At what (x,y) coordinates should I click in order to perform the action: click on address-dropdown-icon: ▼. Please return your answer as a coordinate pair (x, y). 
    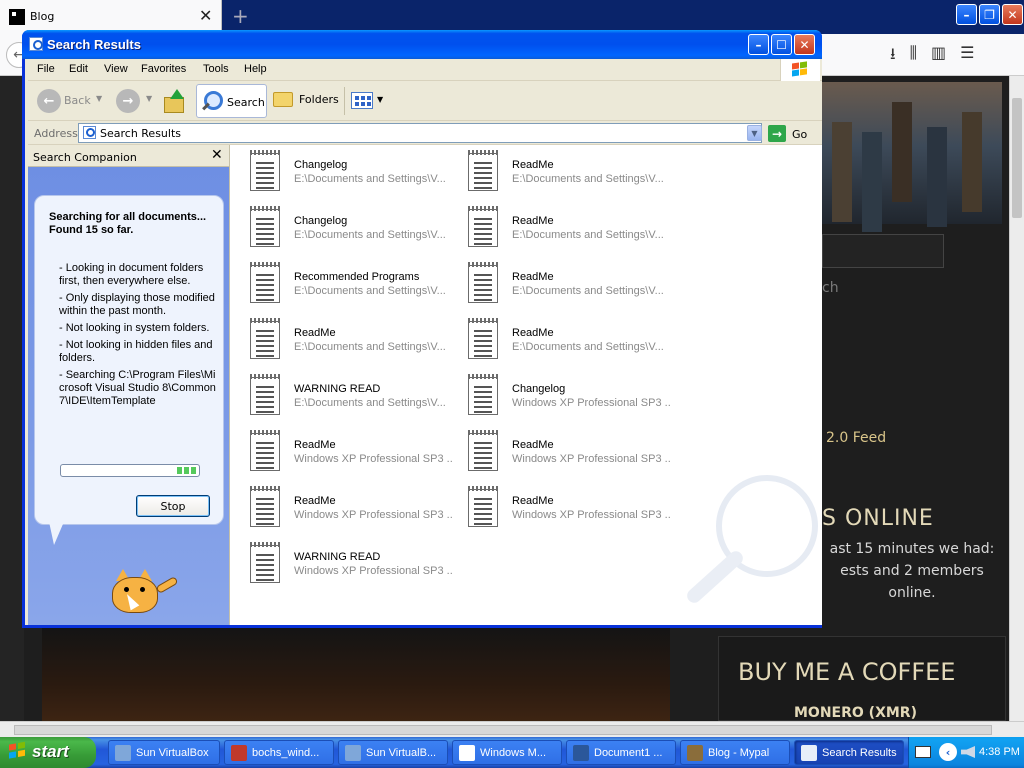
    Looking at the image, I should click on (754, 133).